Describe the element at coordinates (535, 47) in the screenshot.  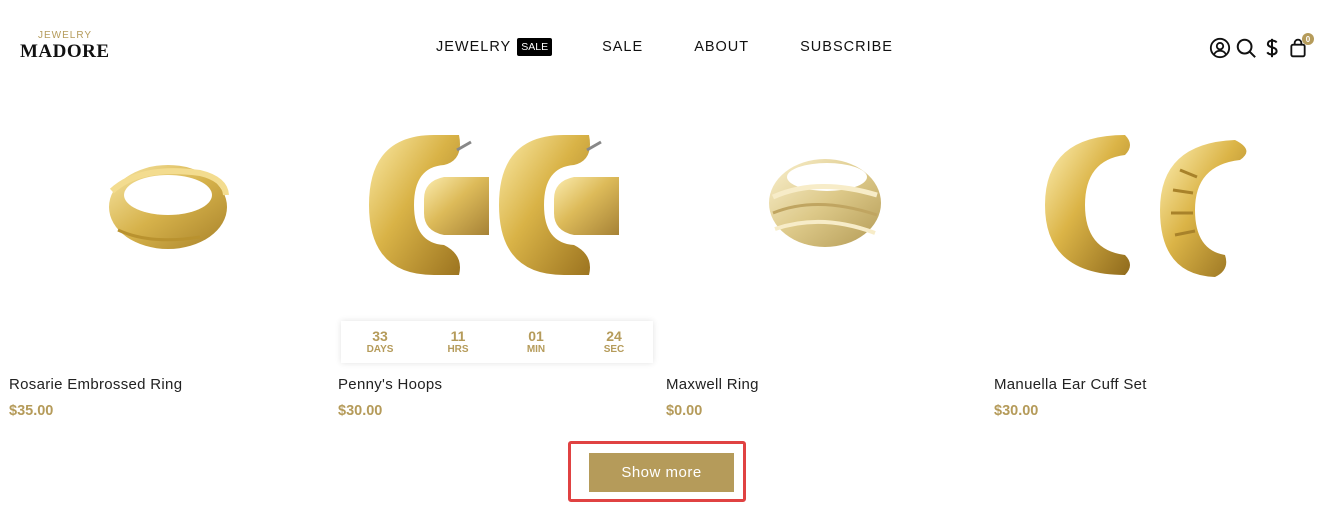
I see `sale-badge: SALE` at that location.